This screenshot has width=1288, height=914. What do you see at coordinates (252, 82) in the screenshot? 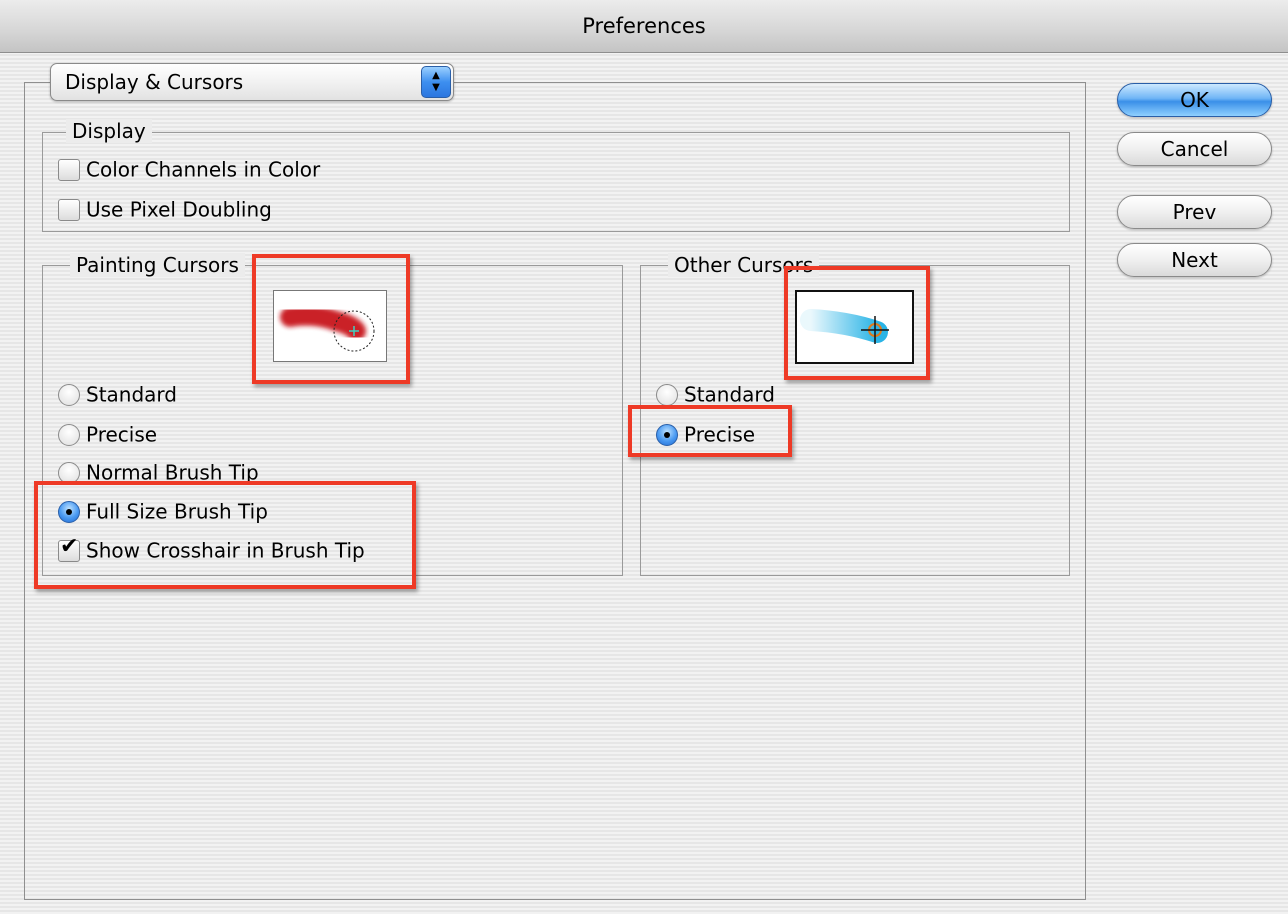
I see `pane-select-popup: Display & Cursors ▲ ▼` at bounding box center [252, 82].